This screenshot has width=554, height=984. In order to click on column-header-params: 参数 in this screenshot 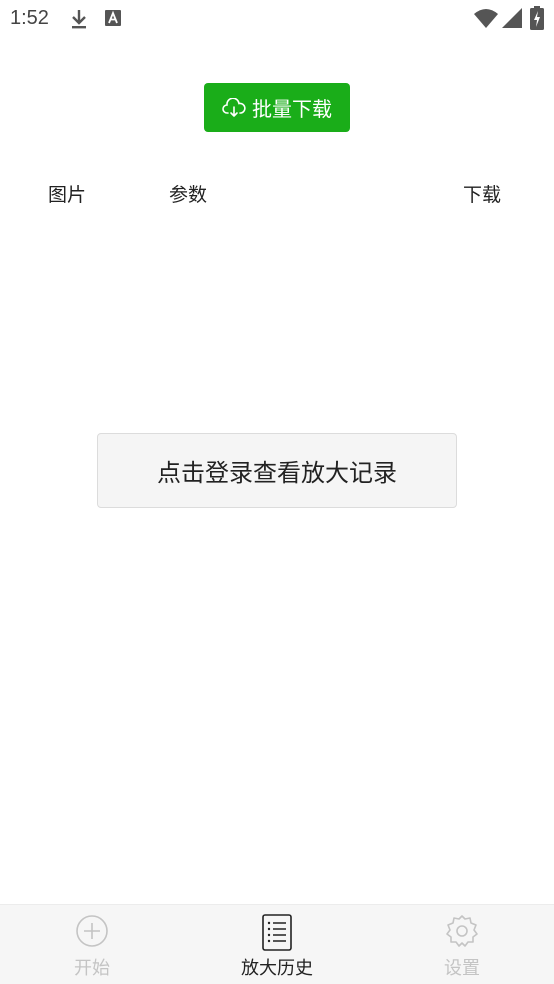, I will do `click(188, 195)`.